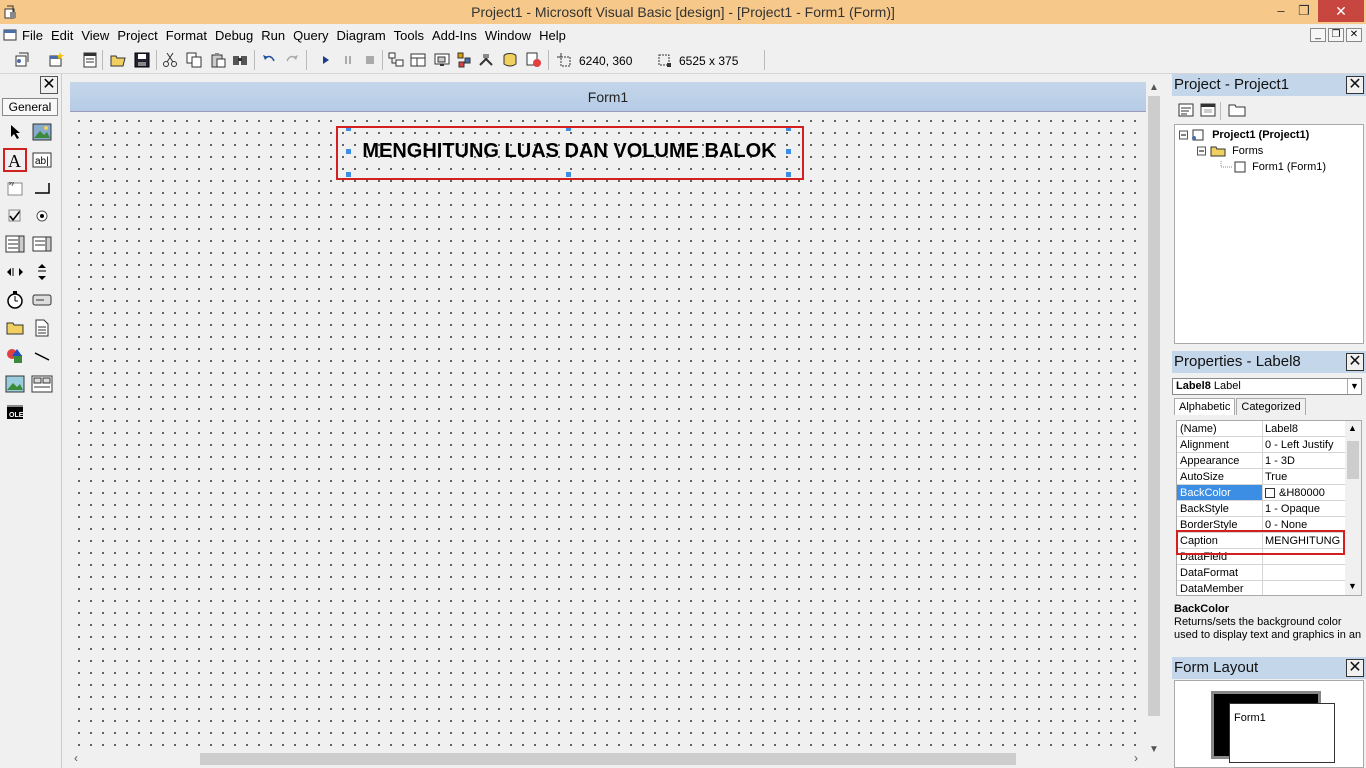 Image resolution: width=1366 pixels, height=768 pixels. Describe the element at coordinates (1136, 758) in the screenshot. I see `scroll-right-icon: ›` at that location.